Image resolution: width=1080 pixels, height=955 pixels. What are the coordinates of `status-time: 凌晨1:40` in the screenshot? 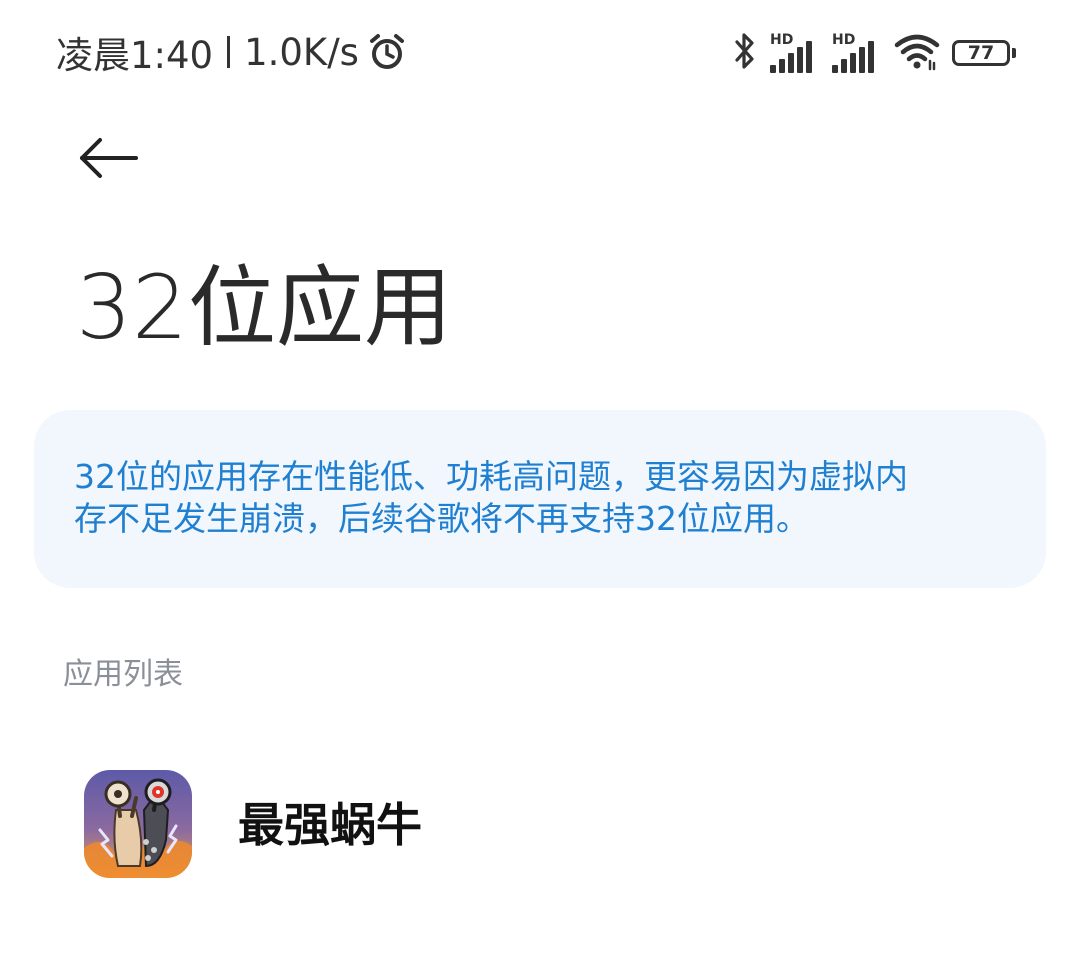 It's located at (135, 55).